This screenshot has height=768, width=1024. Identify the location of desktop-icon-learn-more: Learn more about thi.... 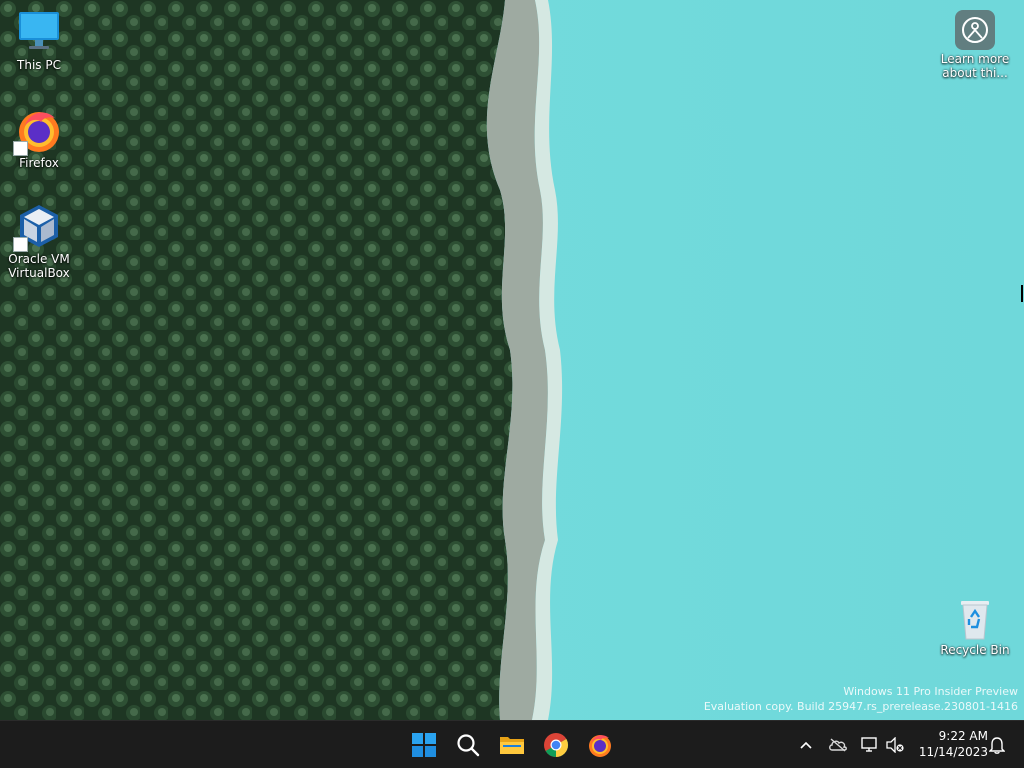
(975, 45).